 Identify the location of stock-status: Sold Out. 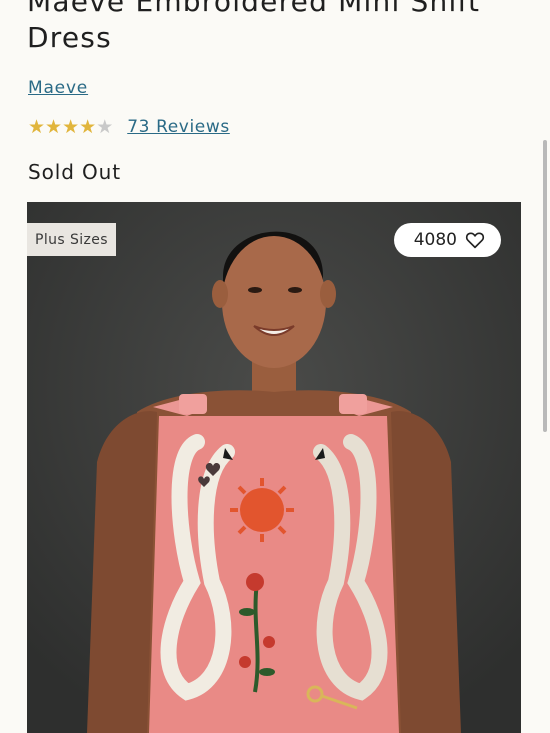
(75, 172).